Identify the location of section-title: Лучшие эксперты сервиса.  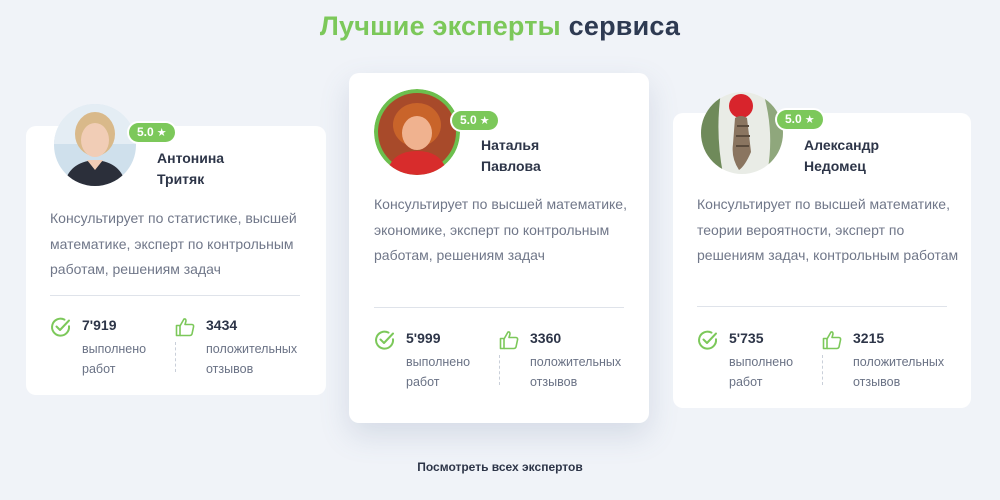
(500, 26).